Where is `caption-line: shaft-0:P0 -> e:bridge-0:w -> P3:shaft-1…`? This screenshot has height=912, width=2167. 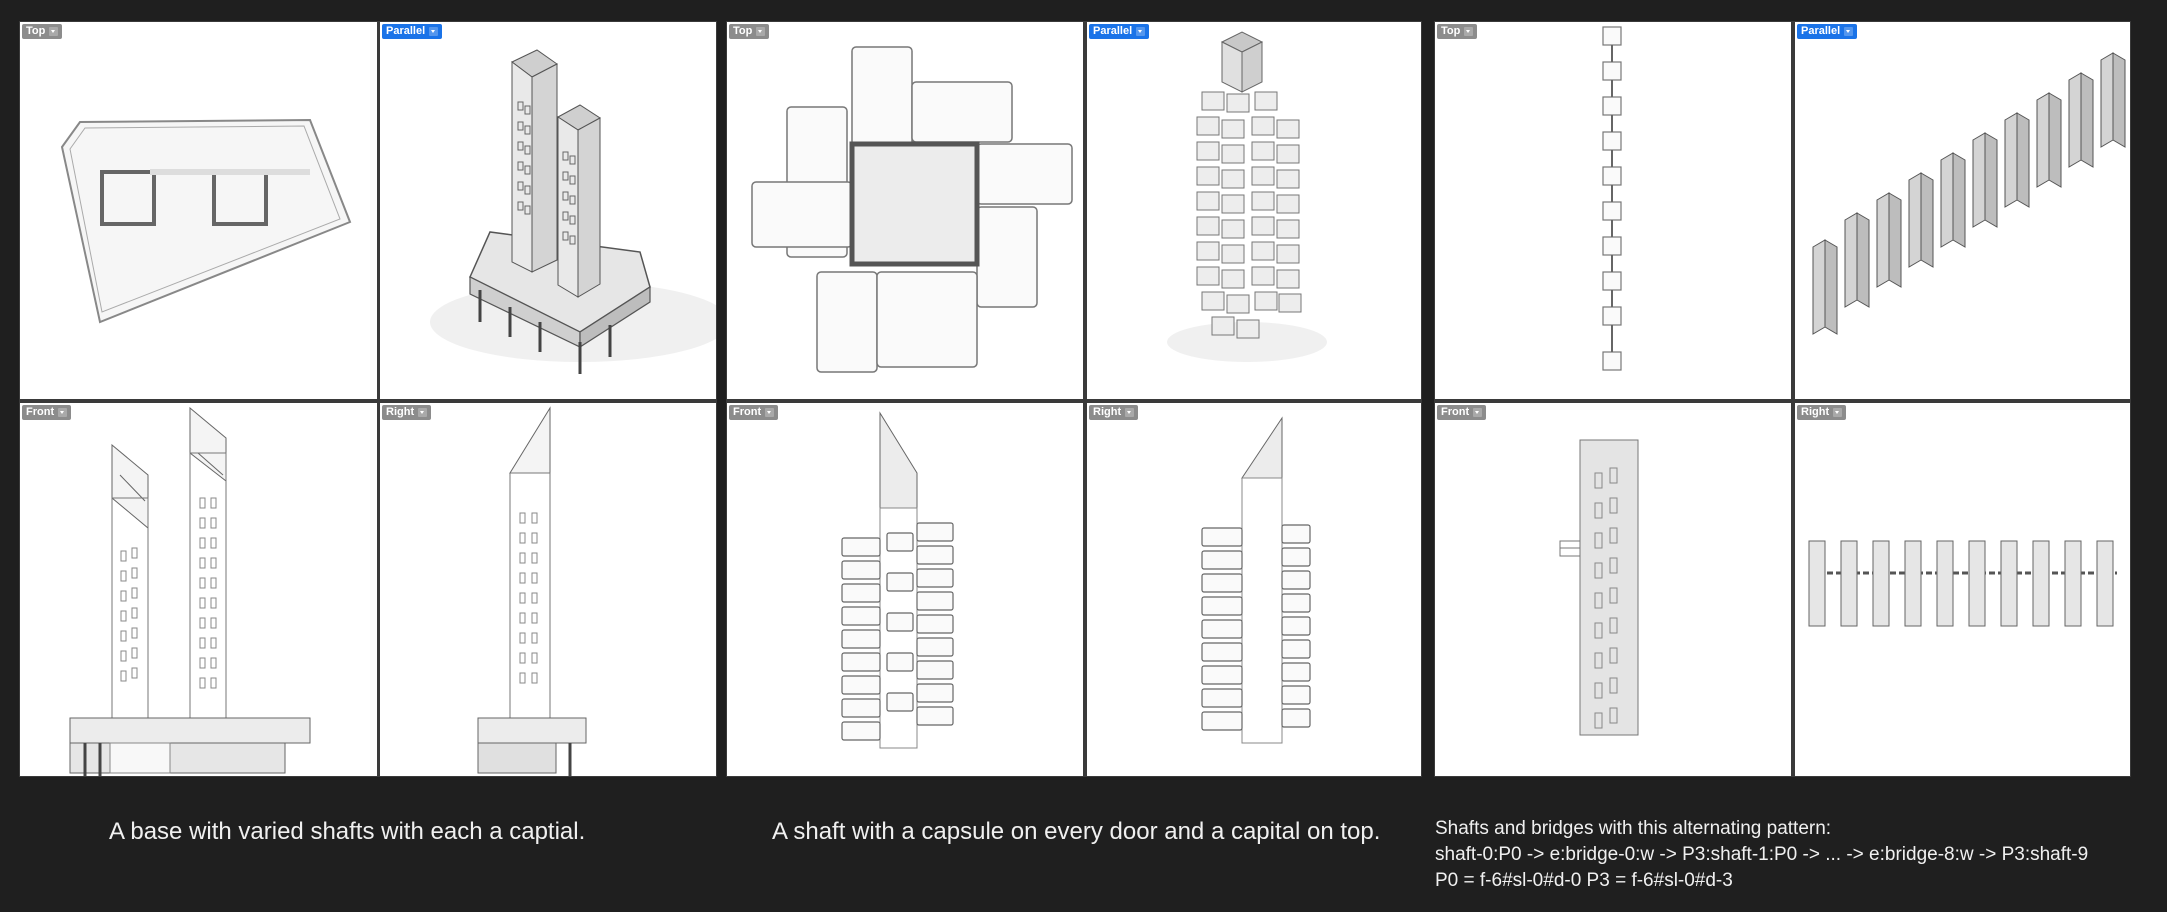 caption-line: shaft-0:P0 -> e:bridge-0:w -> P3:shaft-1… is located at coordinates (1762, 854).